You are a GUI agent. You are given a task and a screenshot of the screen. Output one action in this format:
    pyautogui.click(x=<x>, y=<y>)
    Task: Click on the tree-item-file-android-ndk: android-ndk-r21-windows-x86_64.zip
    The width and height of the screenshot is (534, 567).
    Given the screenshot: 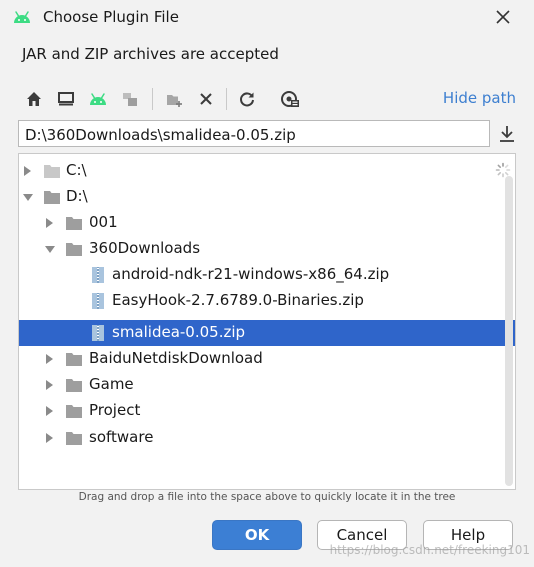 What is the action you would take?
    pyautogui.click(x=267, y=275)
    